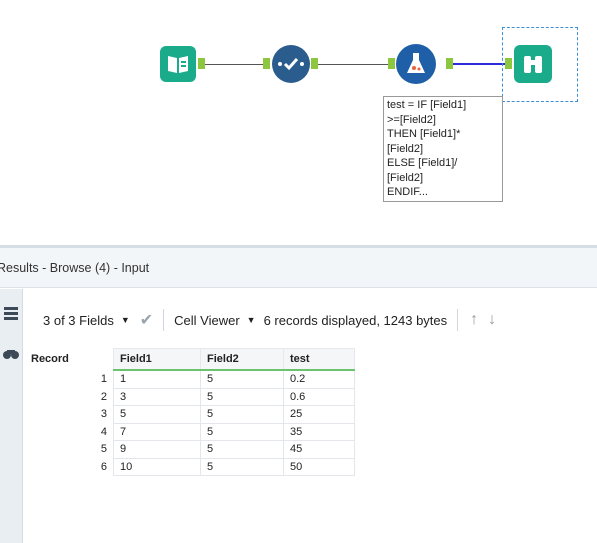 The height and width of the screenshot is (543, 597). I want to click on column-header-field1: Field1, so click(157, 359).